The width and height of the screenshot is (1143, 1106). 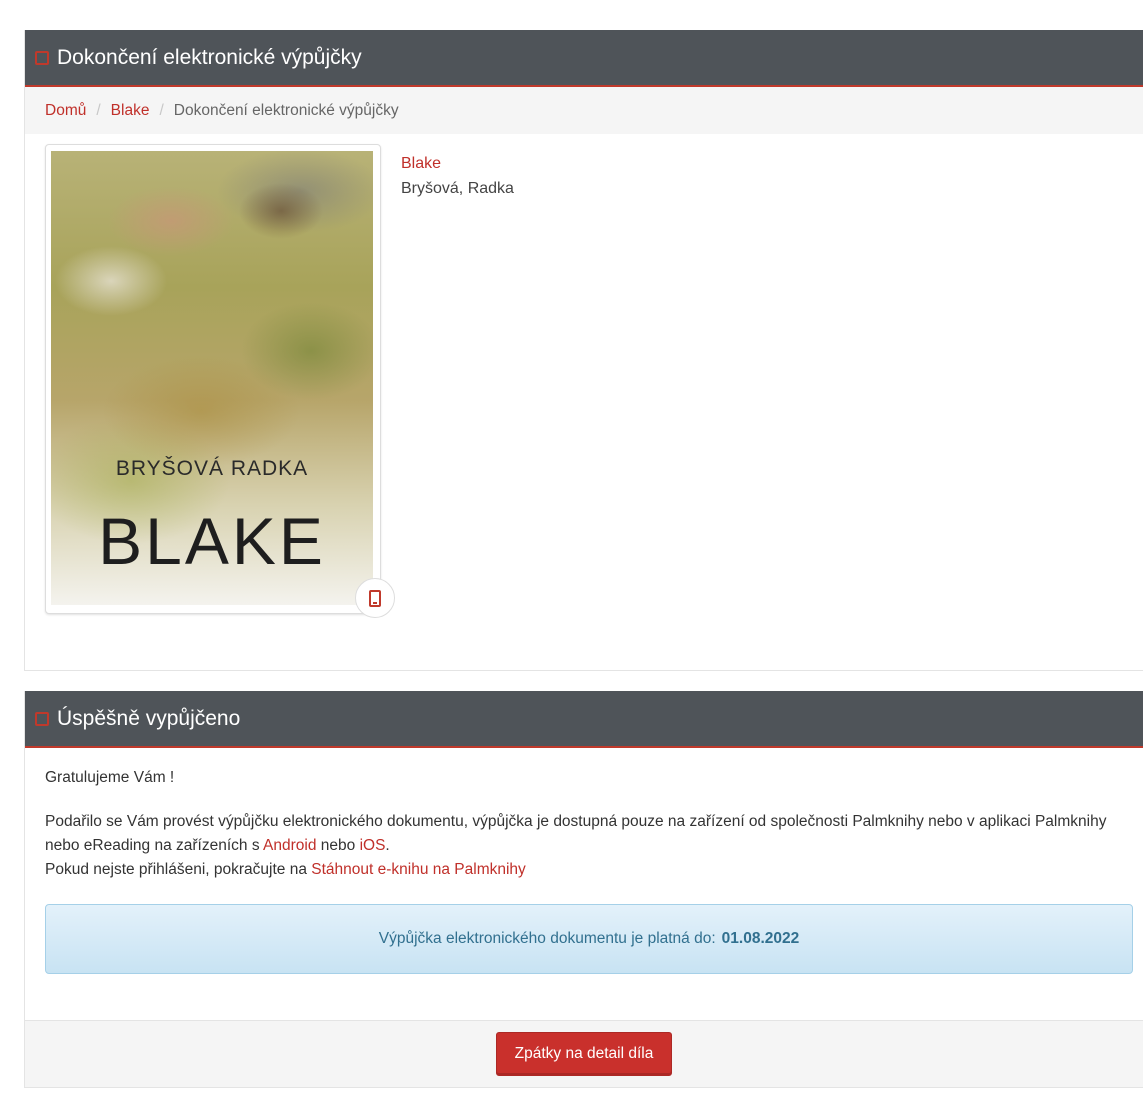 I want to click on breadcrumb-book-link: Blake, so click(x=130, y=111).